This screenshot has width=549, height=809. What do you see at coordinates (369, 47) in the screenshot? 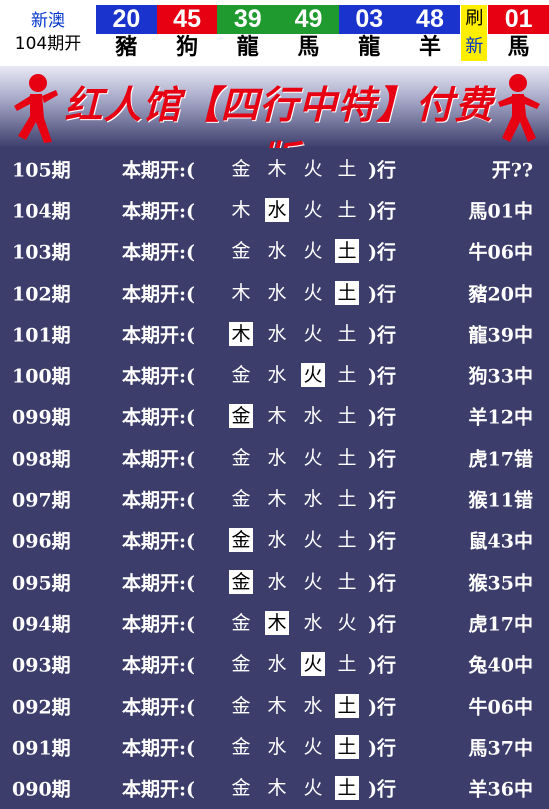
I see `ball-zodiac: 龍` at bounding box center [369, 47].